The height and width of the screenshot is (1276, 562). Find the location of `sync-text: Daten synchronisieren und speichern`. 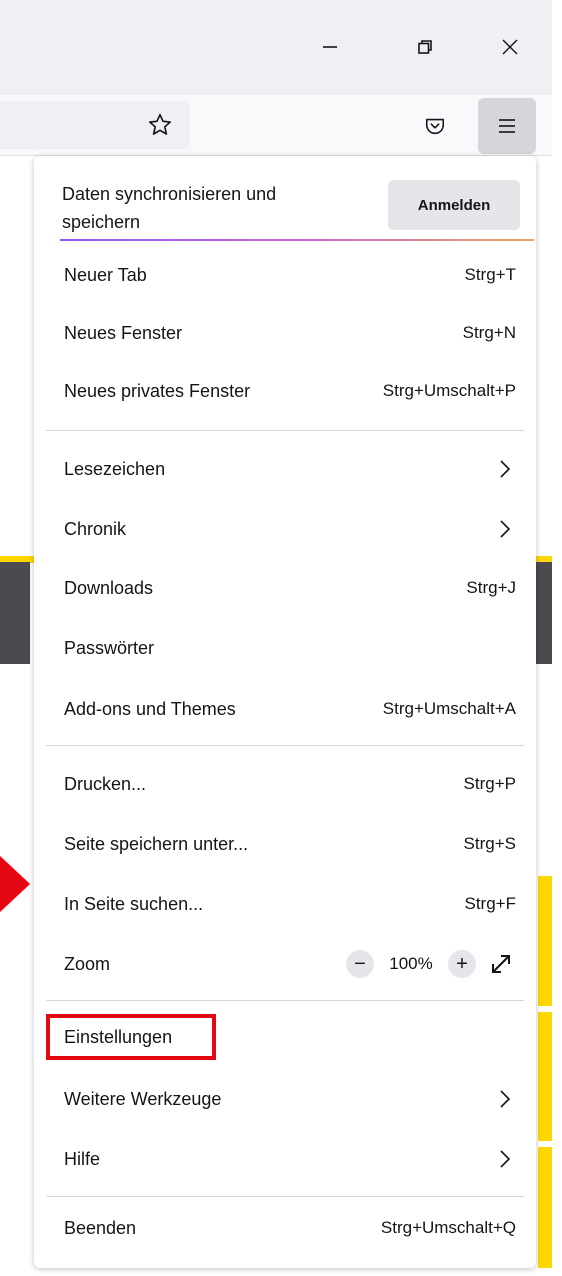

sync-text: Daten synchronisieren und speichern is located at coordinates (169, 208).